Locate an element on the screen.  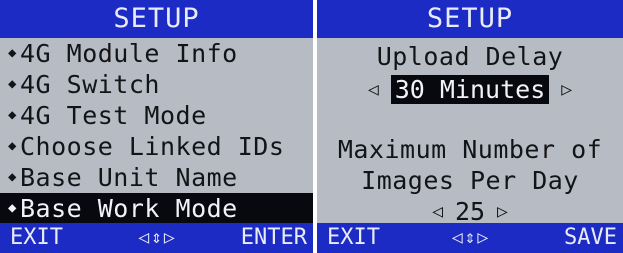
menu-item-base-unit-name: ◆ Base Unit Name is located at coordinates (156, 177).